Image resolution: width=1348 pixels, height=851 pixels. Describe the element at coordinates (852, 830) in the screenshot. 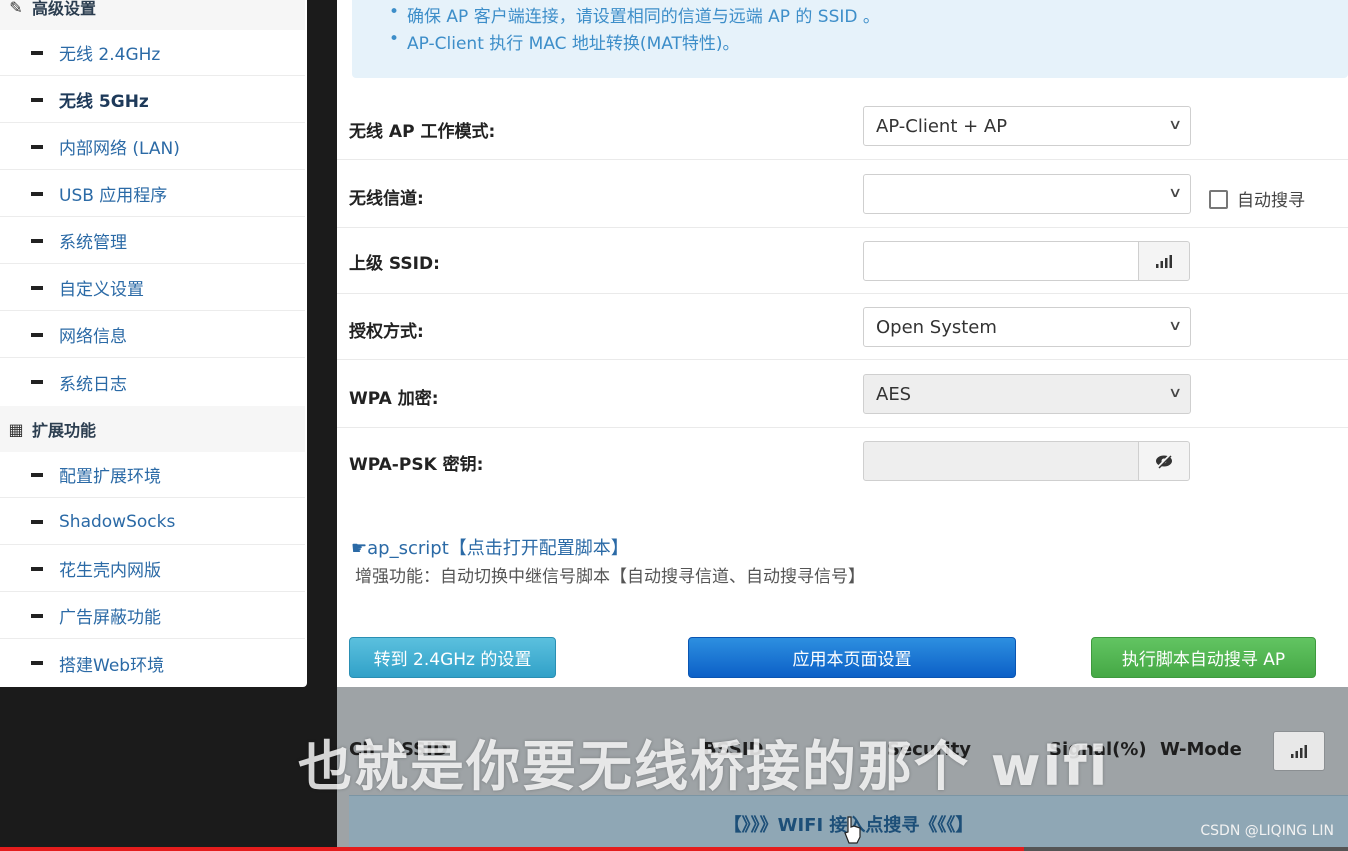

I see `hand-cursor-icon` at that location.